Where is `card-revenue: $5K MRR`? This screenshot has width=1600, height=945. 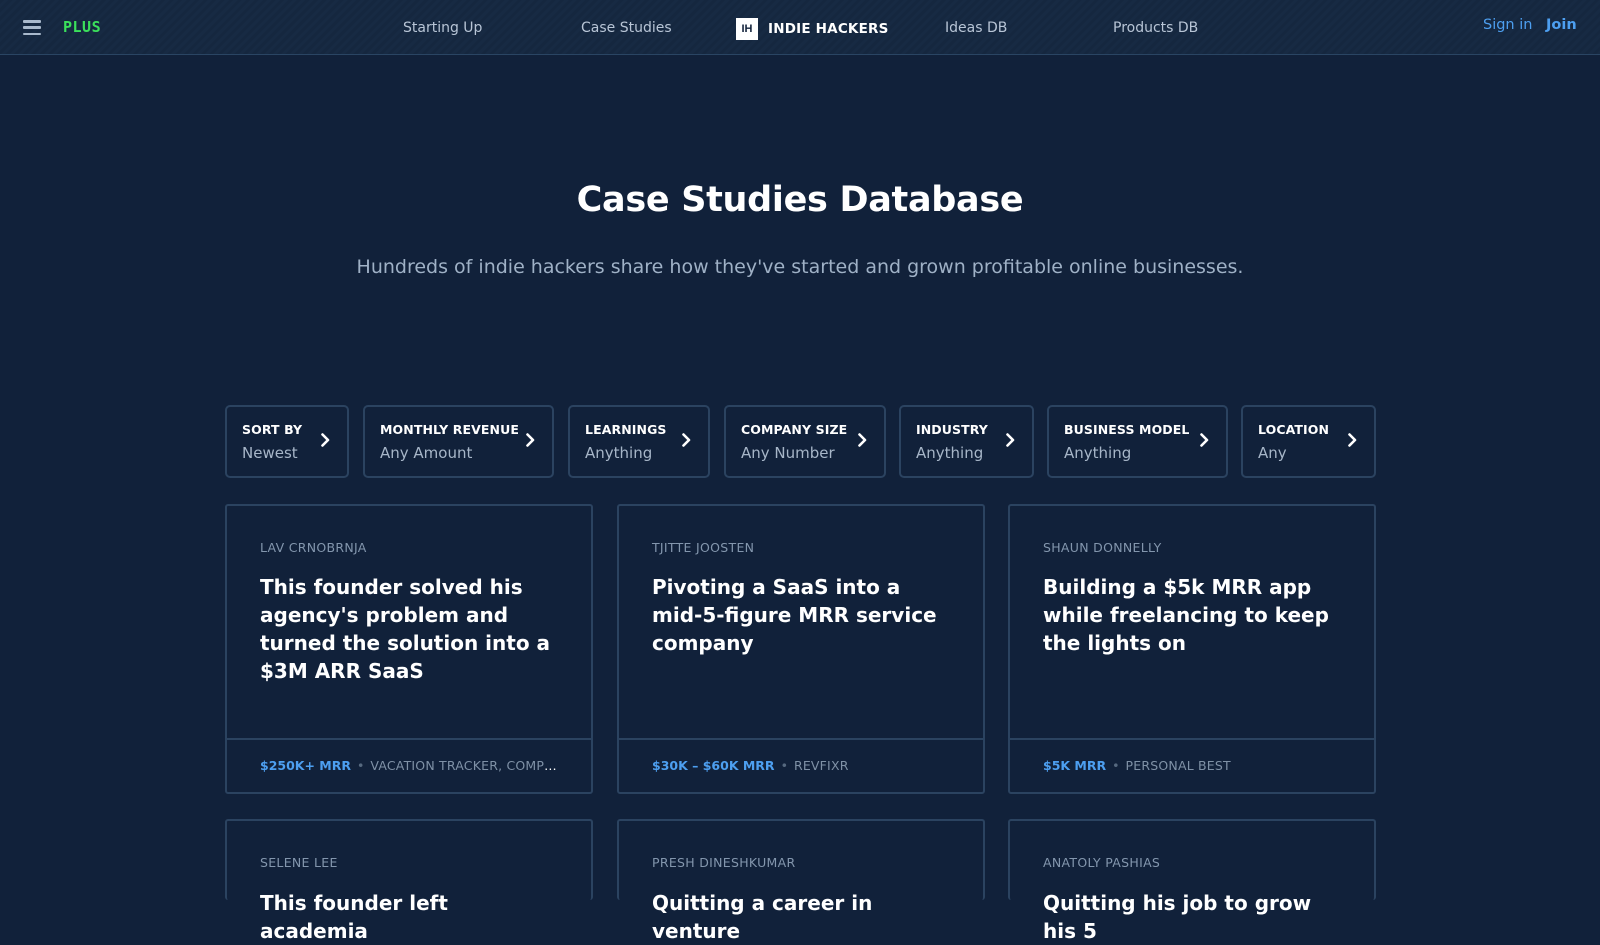
card-revenue: $5K MRR is located at coordinates (1075, 765).